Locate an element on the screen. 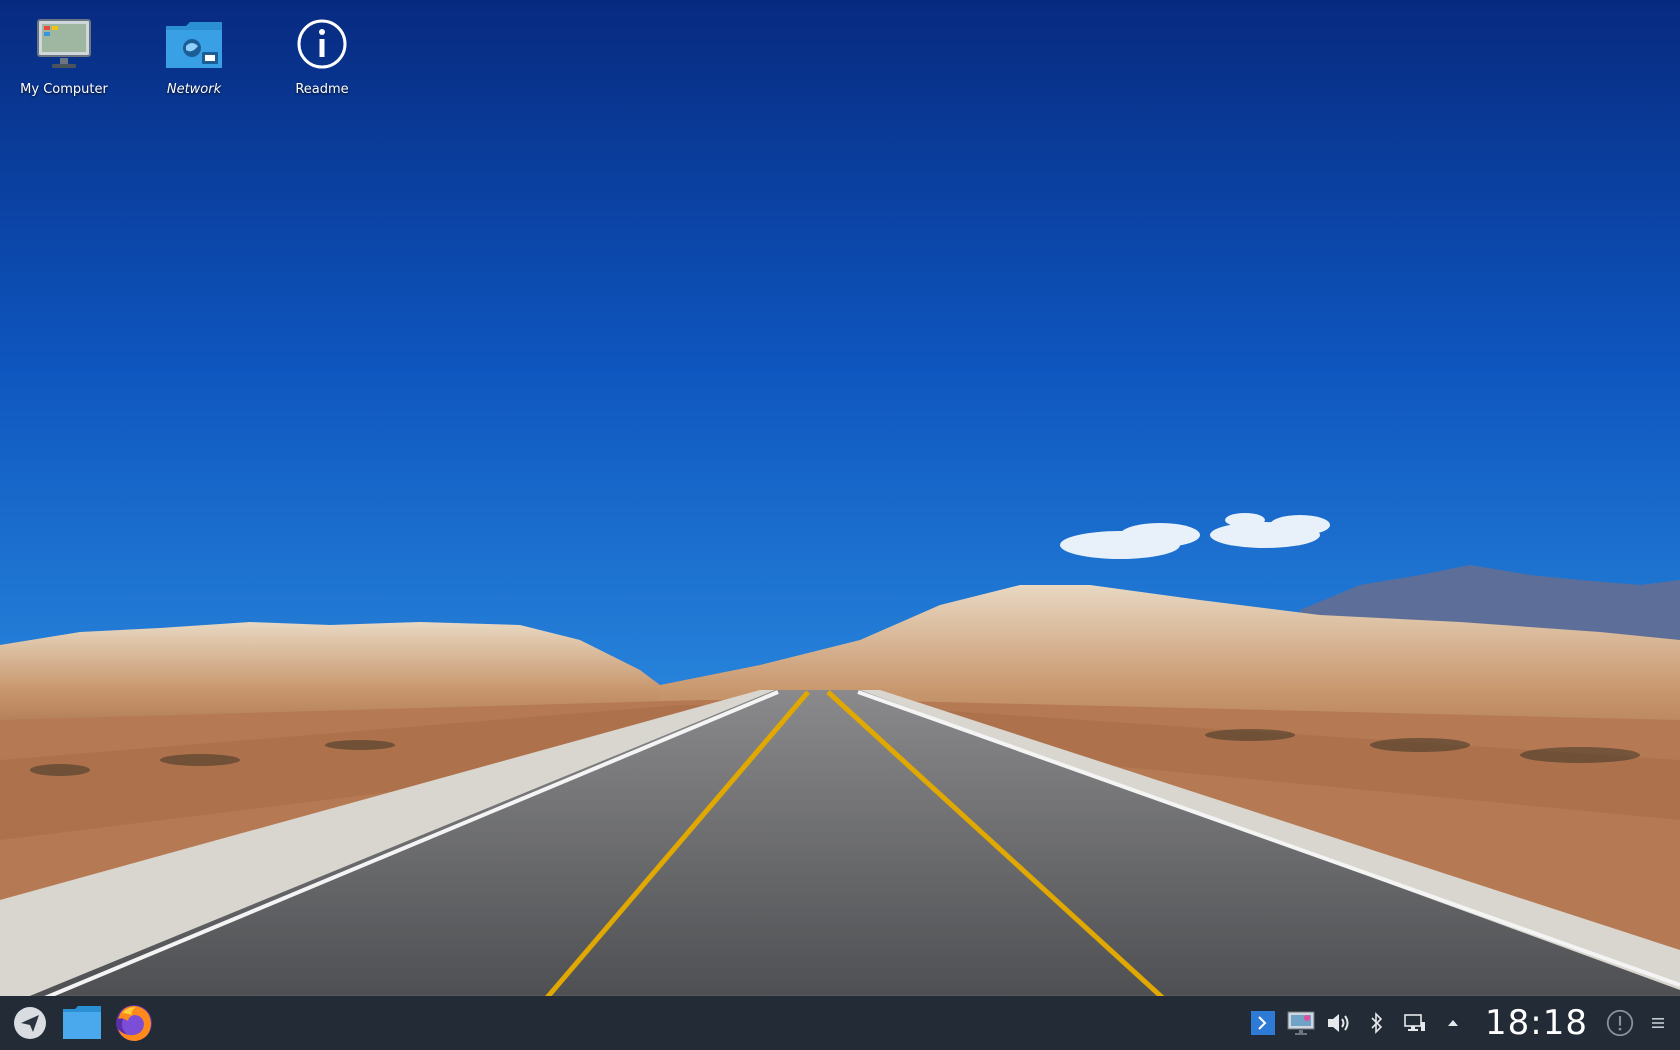 The image size is (1680, 1050). volume-button is located at coordinates (1339, 1023).